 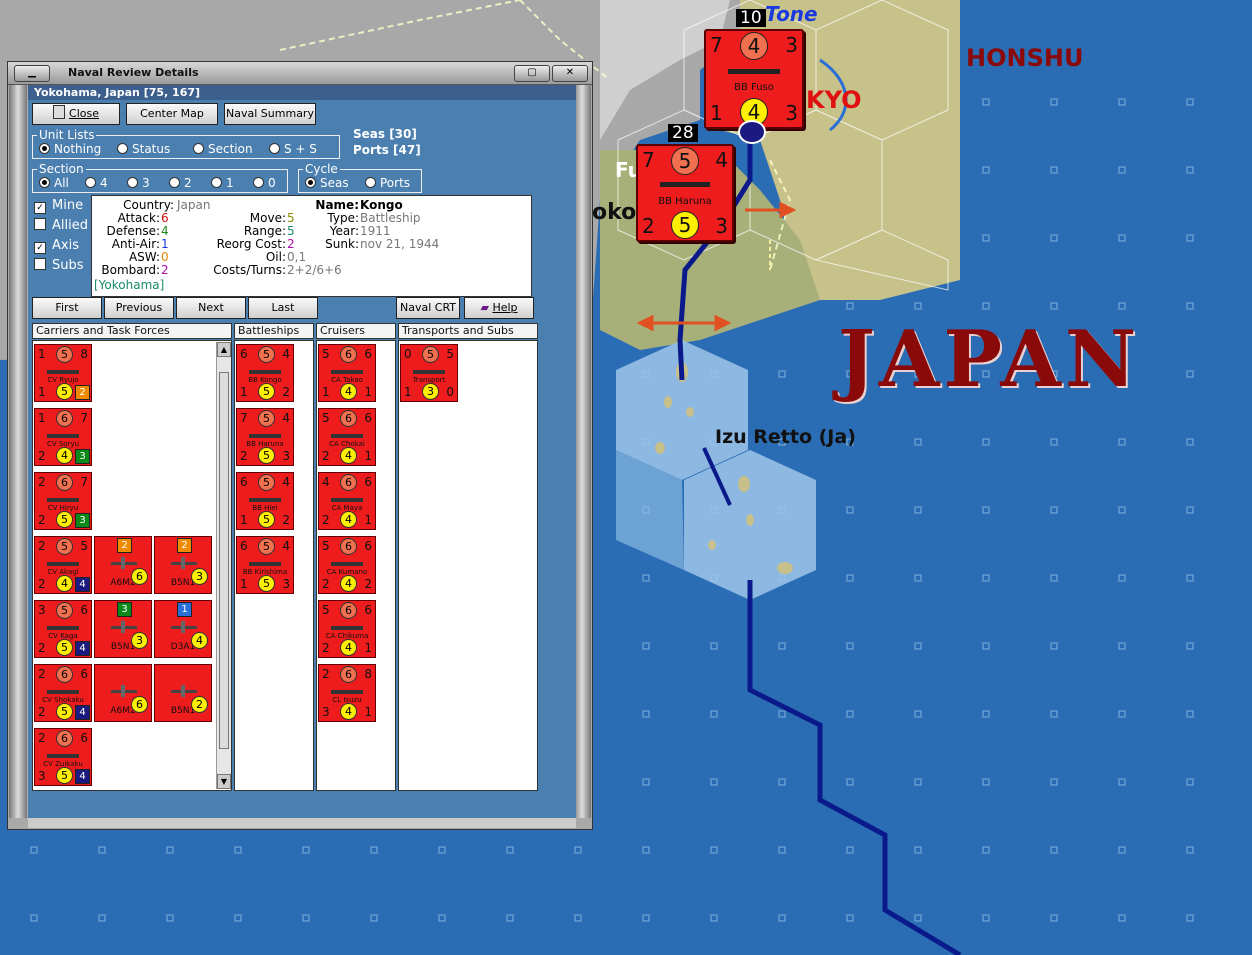 I want to click on aircraft-counter: A6M2 6, so click(x=123, y=693).